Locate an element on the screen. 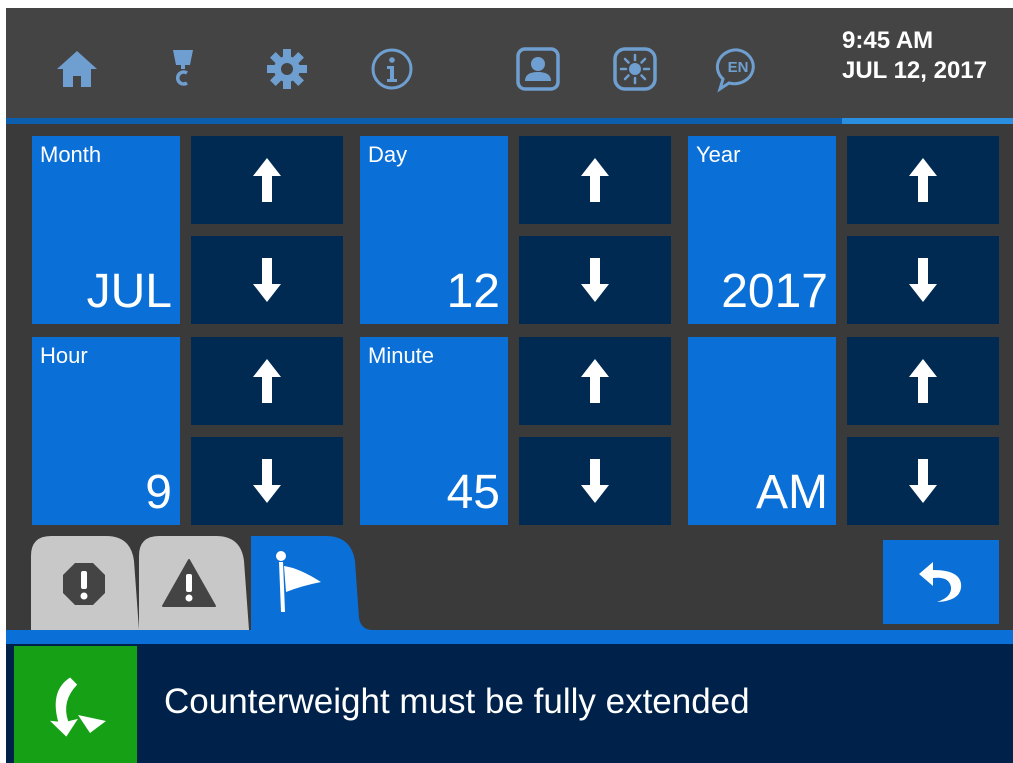  minute-decrement-button is located at coordinates (595, 481).